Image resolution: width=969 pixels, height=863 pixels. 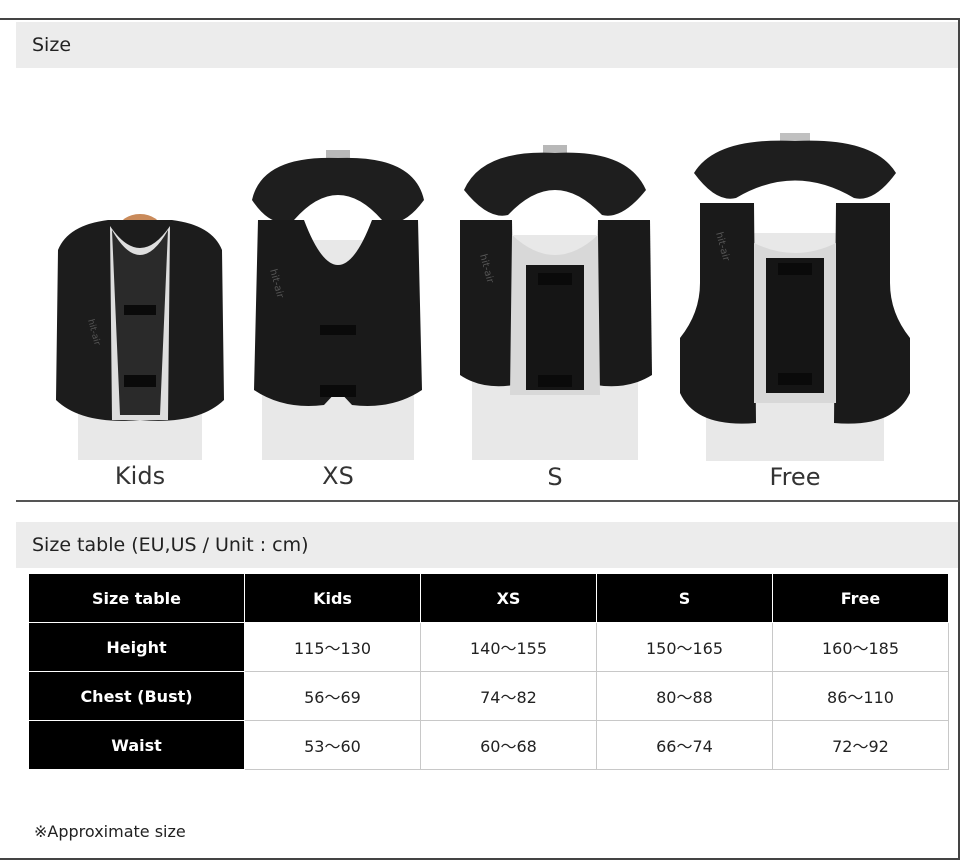 I want to click on table-row-waist: Waist 53〜60 60〜68 66〜74 72〜92, so click(x=488, y=745).